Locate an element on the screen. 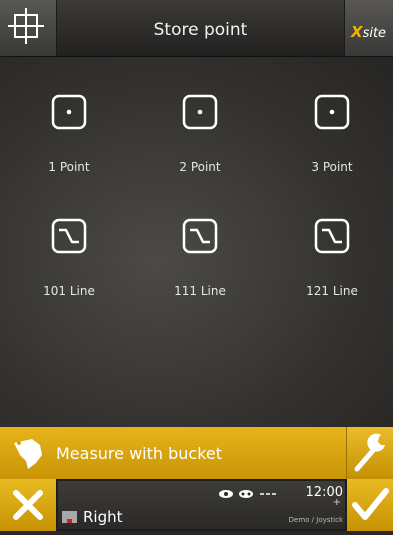 Image resolution: width=393 pixels, height=535 pixels. settings-button is located at coordinates (369, 453).